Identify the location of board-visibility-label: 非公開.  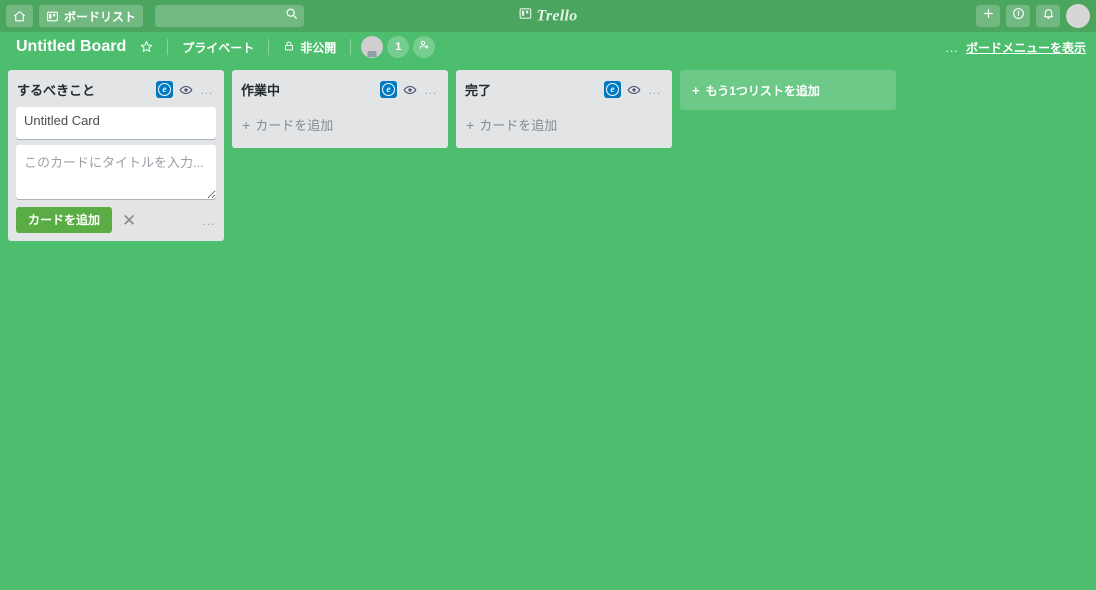
(318, 47).